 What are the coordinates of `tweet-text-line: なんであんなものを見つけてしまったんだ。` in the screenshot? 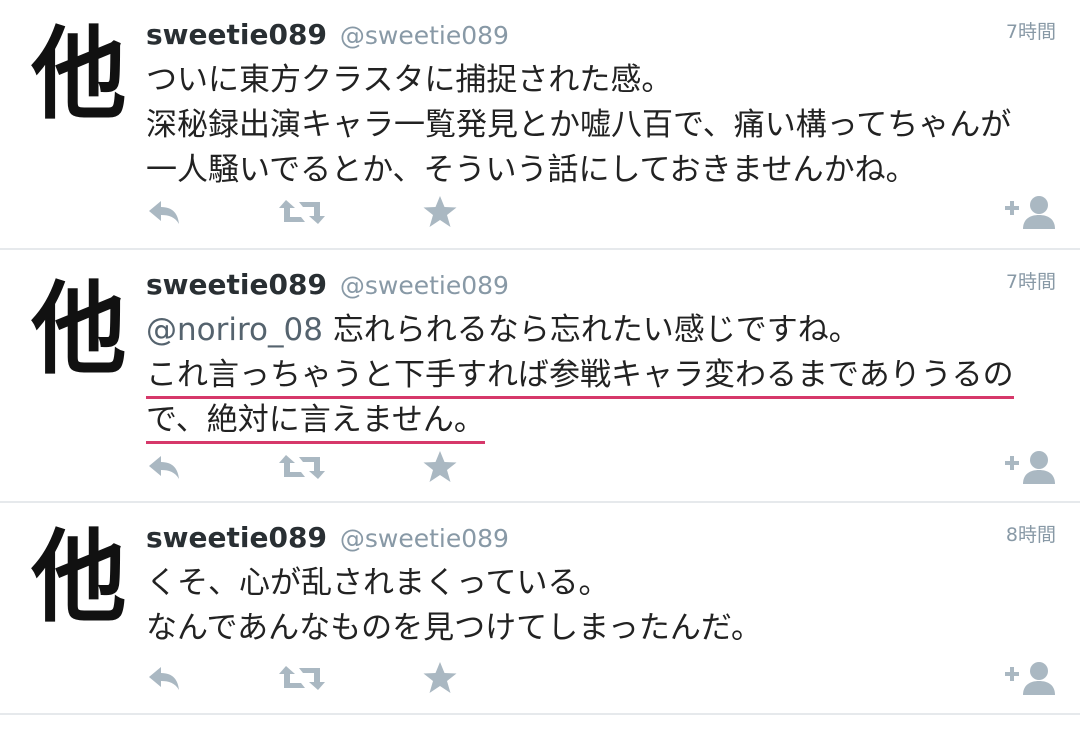 It's located at (454, 628).